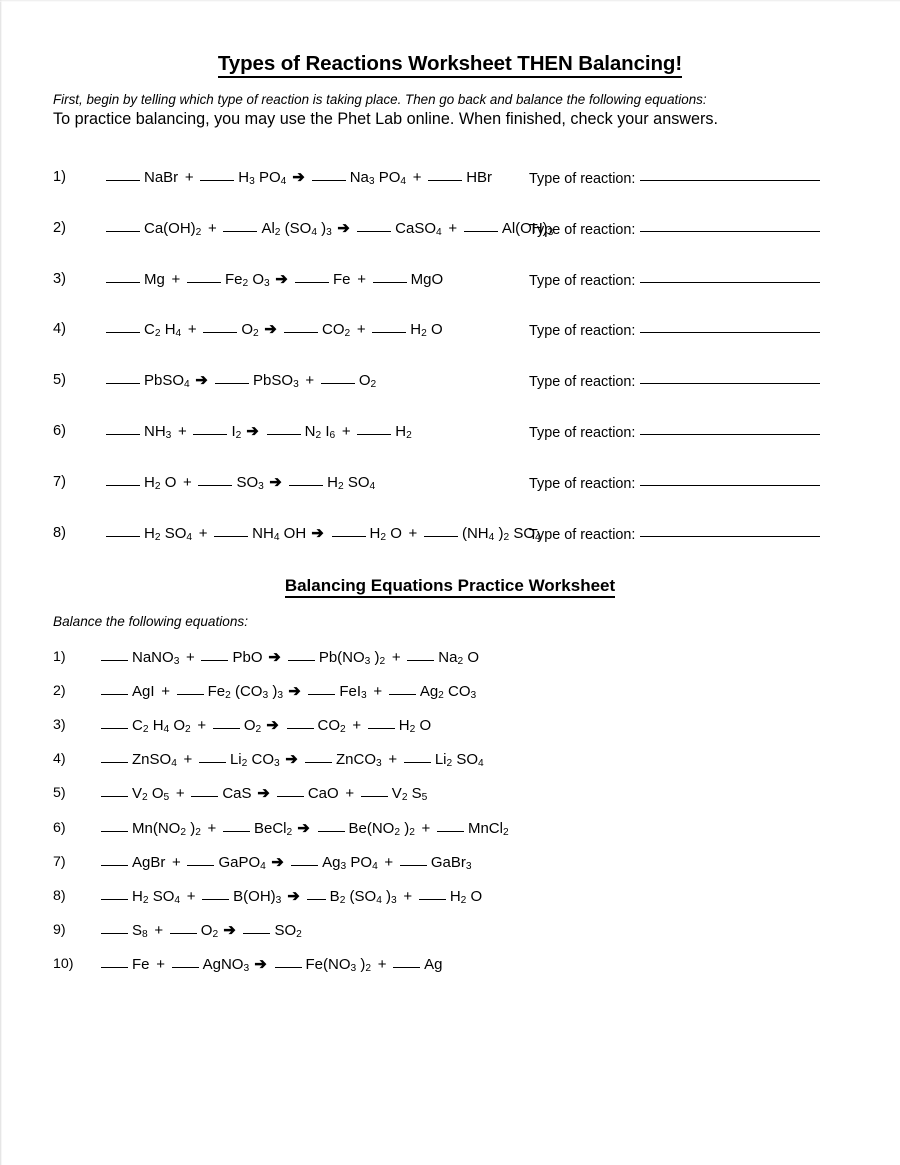 The width and height of the screenshot is (900, 1165). I want to click on equation-expression: Mn(NO2 )2 + BeCl2 ➔ Be(NO2 )2 + MnCl2, so click(305, 829).